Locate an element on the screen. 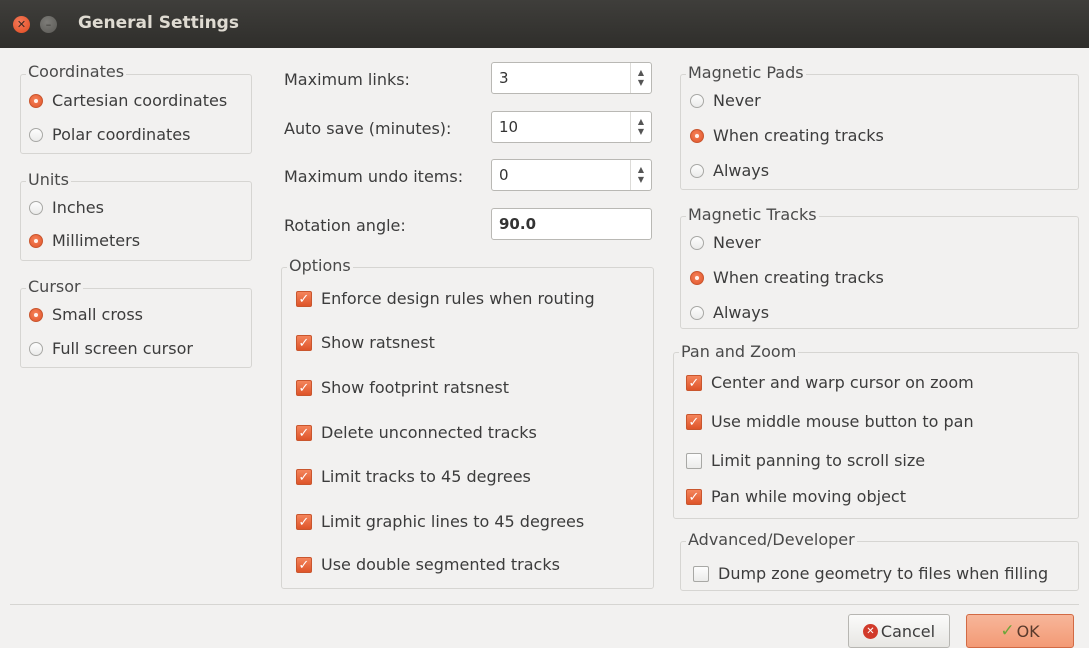 The image size is (1089, 648). checkbox-label: Dump zone geometry to files when filling is located at coordinates (883, 573).